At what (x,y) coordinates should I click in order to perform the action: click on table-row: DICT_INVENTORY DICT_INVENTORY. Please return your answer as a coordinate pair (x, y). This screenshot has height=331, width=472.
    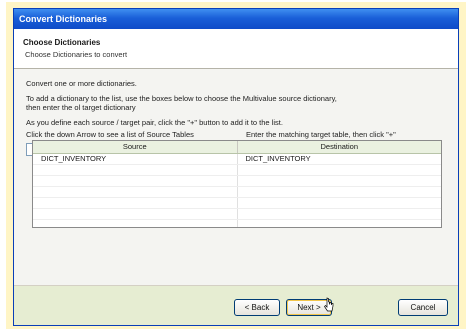
    Looking at the image, I should click on (237, 159).